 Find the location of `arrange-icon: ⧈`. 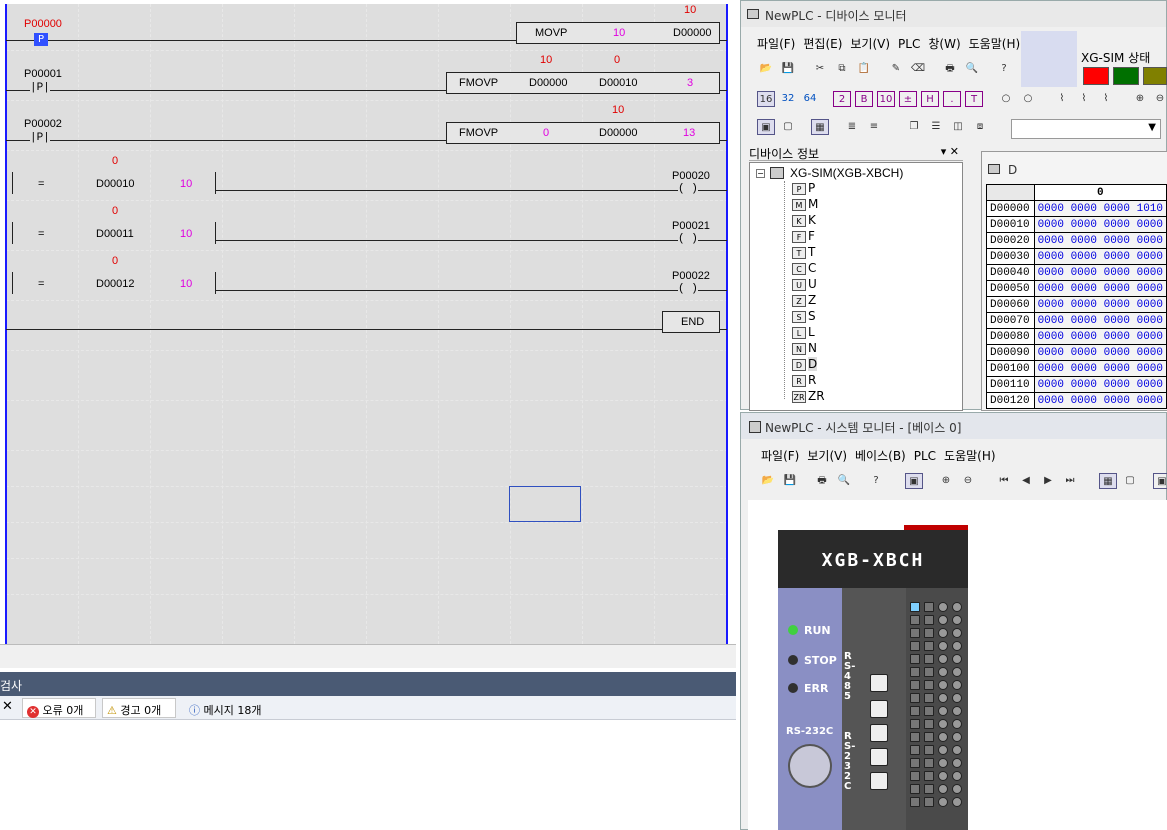

arrange-icon: ⧈ is located at coordinates (980, 127).